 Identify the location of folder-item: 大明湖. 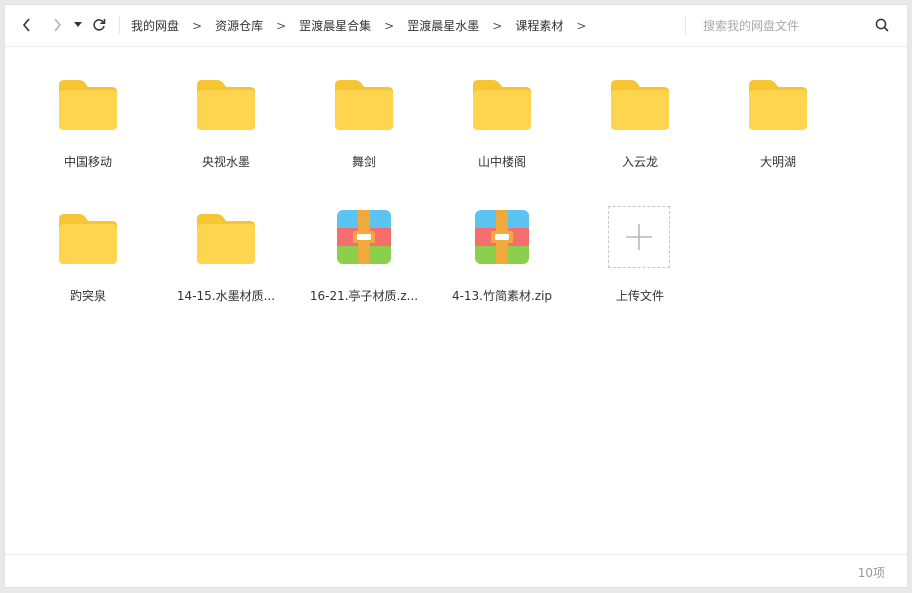
(778, 127).